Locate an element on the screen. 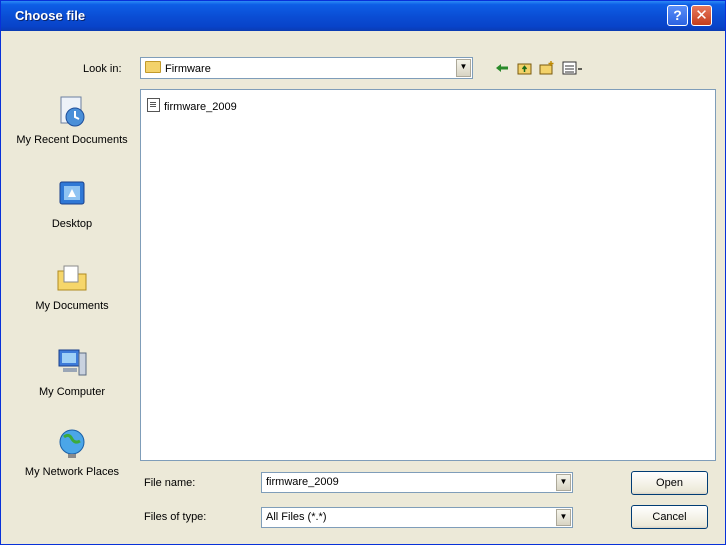 Image resolution: width=726 pixels, height=545 pixels. place-my-network-places: My Network Places is located at coordinates (72, 452).